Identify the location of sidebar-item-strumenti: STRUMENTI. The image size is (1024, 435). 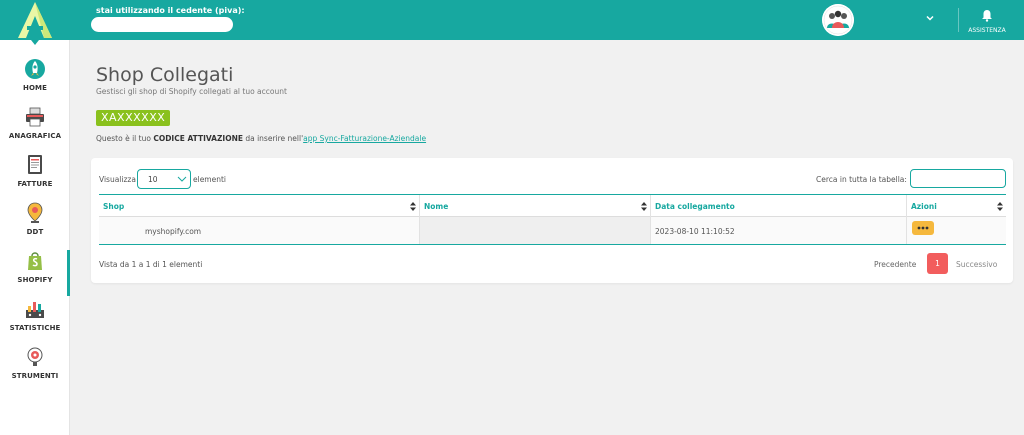
(35, 369).